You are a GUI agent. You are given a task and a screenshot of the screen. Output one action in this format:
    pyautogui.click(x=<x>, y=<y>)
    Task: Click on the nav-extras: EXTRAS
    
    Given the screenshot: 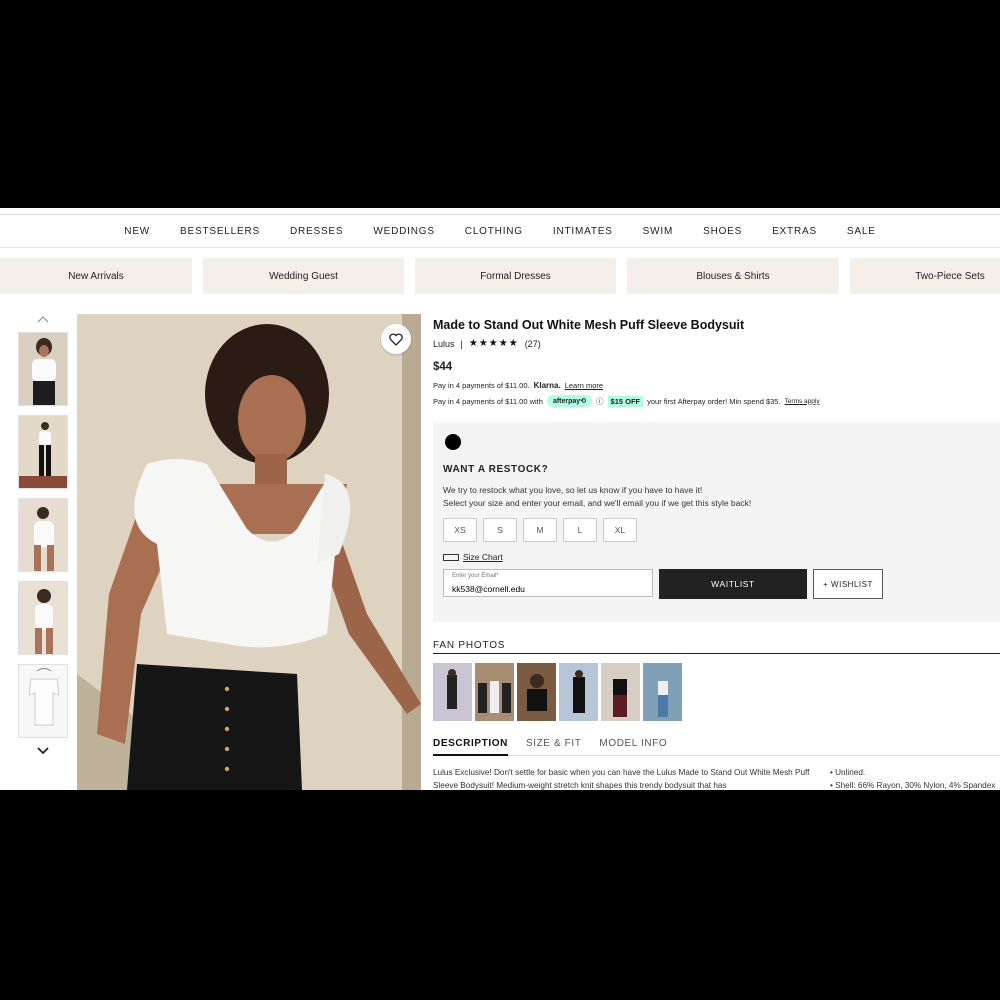 What is the action you would take?
    pyautogui.click(x=794, y=231)
    